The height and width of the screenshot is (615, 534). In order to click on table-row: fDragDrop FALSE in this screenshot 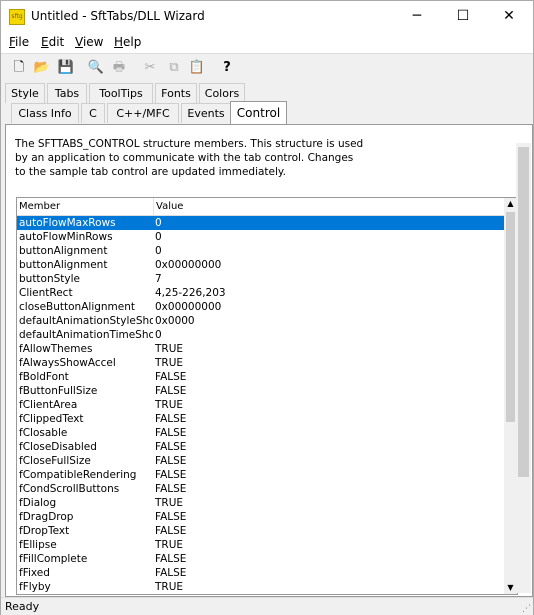, I will do `click(260, 517)`.